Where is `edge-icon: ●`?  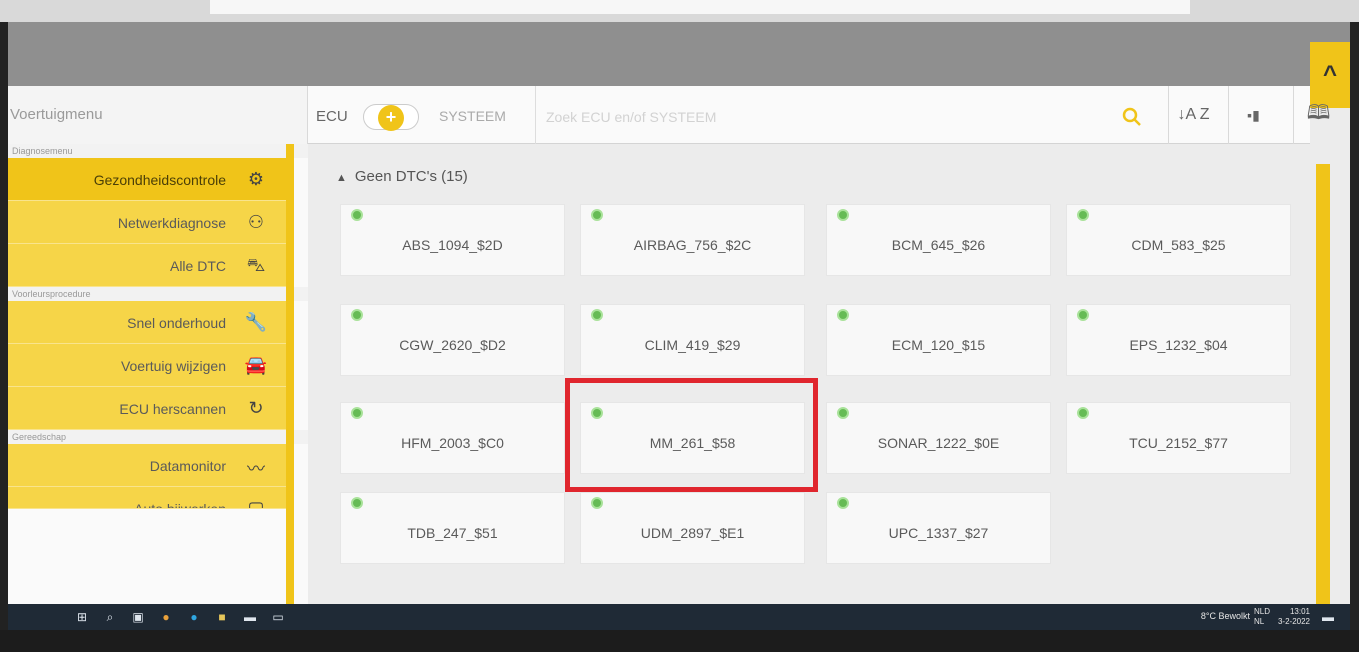
edge-icon: ● is located at coordinates (194, 617).